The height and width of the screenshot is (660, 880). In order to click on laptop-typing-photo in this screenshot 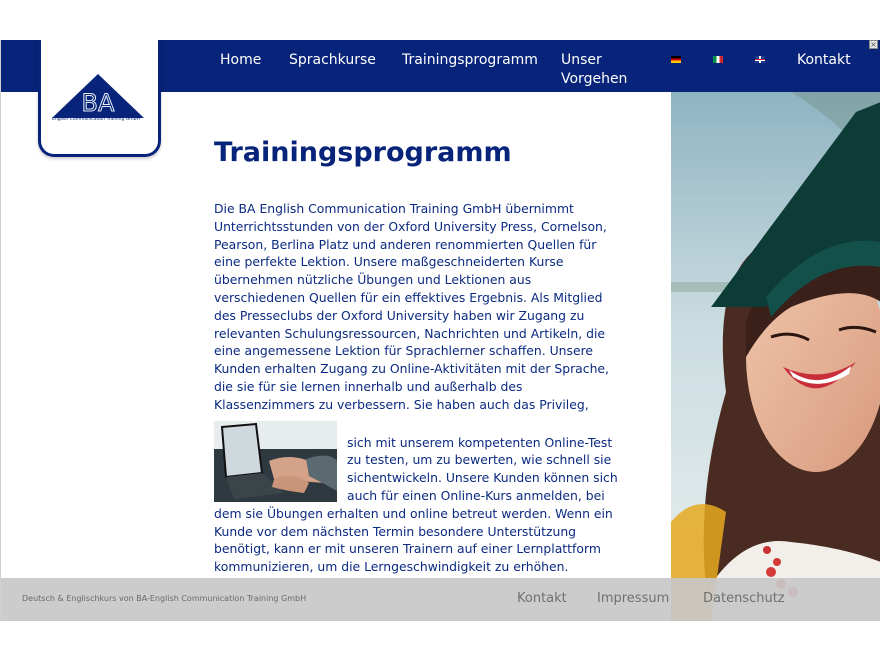, I will do `click(275, 461)`.